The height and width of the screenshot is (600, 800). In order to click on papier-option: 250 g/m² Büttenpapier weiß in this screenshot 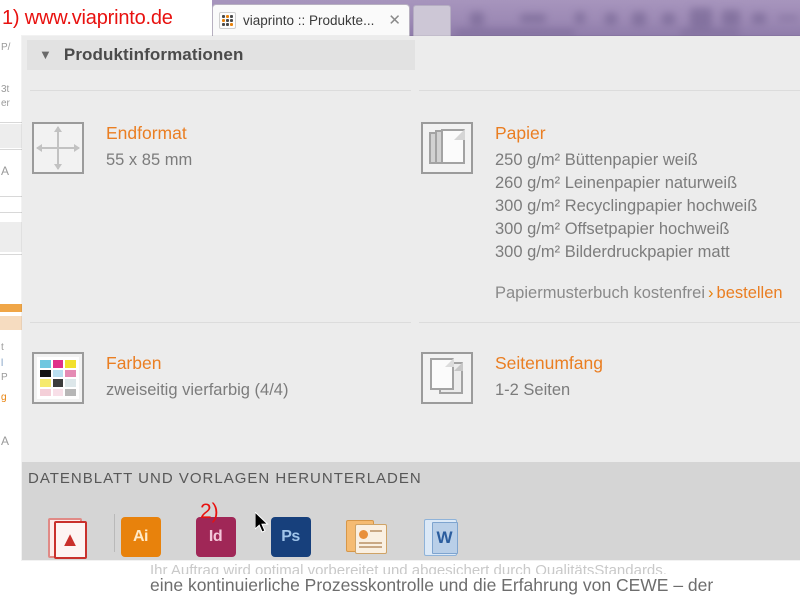, I will do `click(596, 160)`.